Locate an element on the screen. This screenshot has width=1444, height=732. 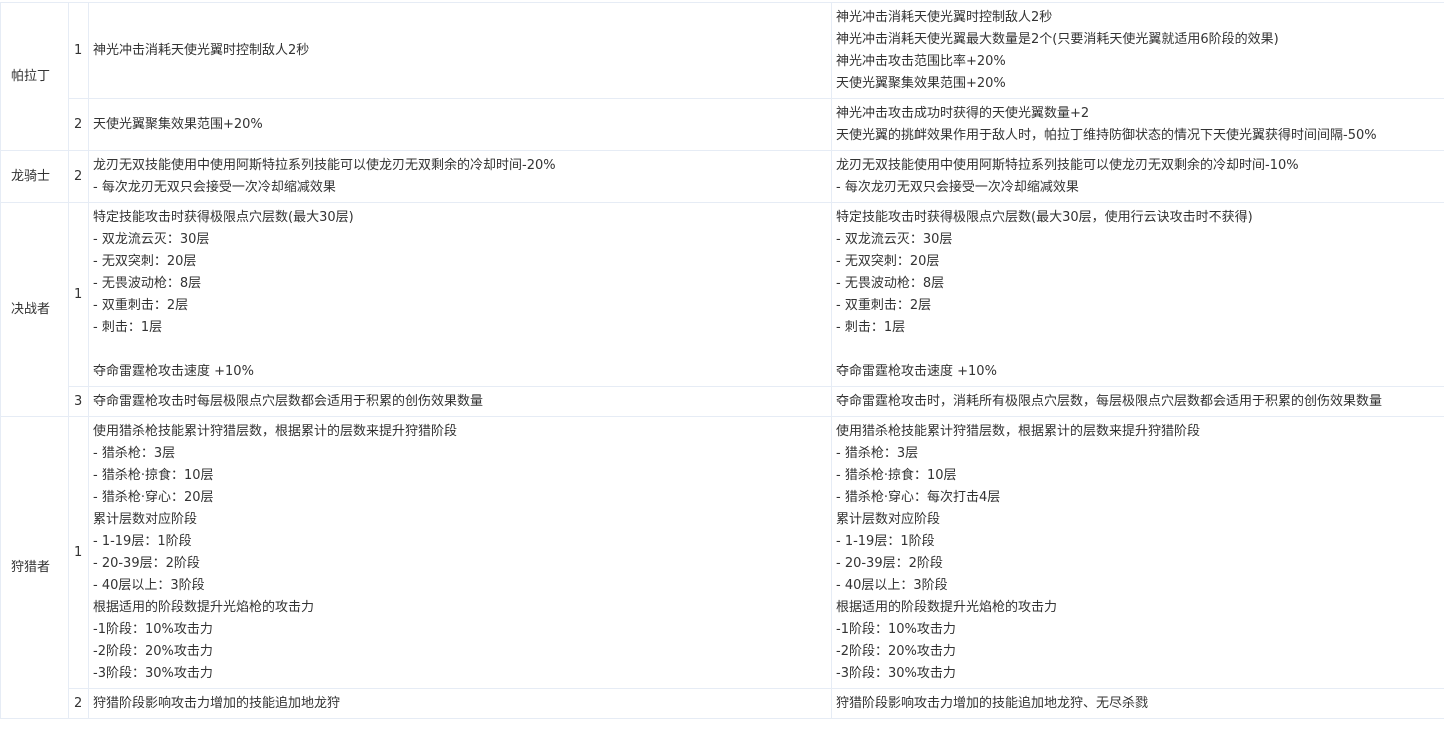
text-line: 狩猎阶段影响攻击力增加的技能追加地龙狩 is located at coordinates (460, 704).